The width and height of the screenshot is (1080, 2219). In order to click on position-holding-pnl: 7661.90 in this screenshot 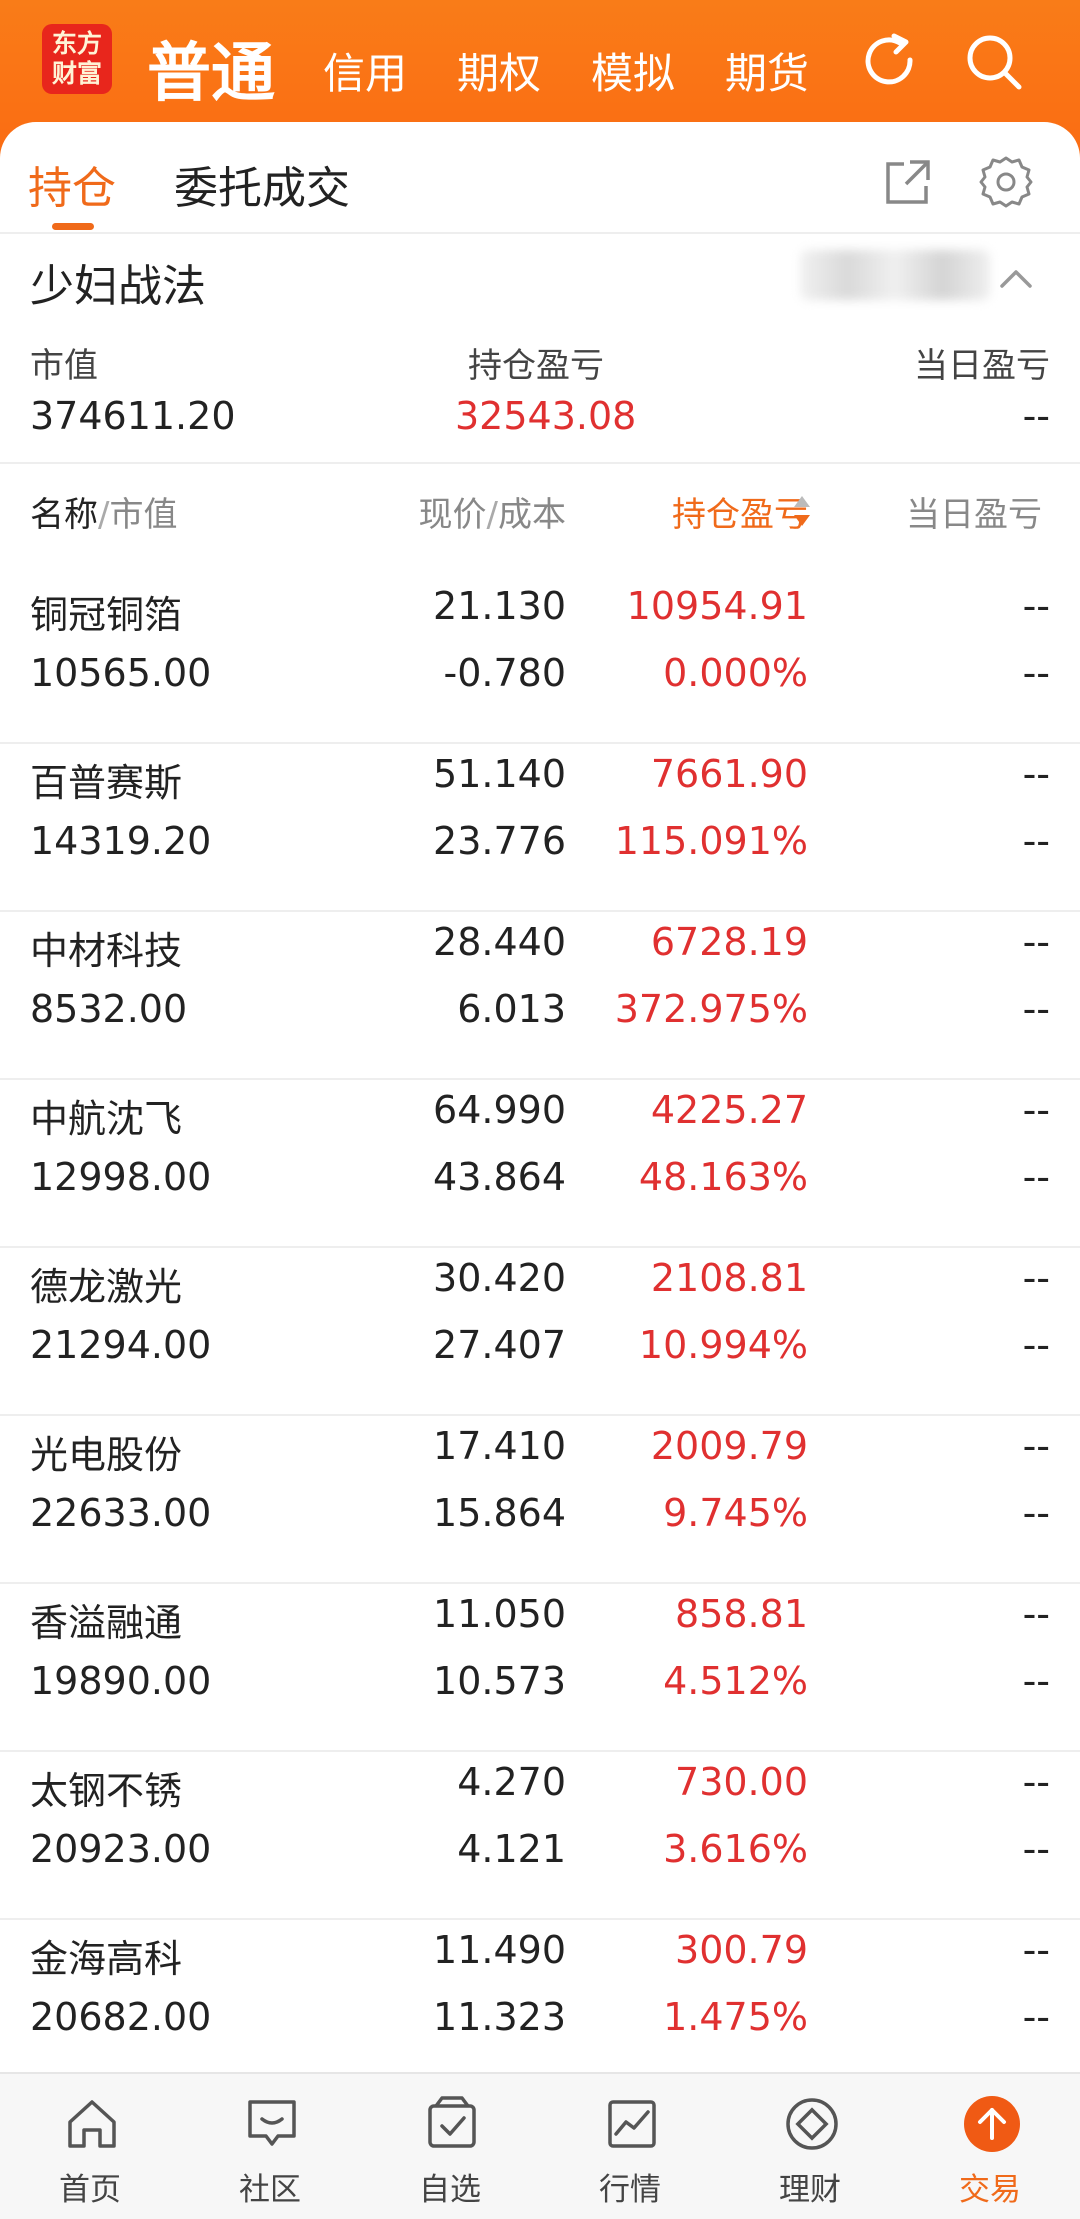, I will do `click(729, 774)`.